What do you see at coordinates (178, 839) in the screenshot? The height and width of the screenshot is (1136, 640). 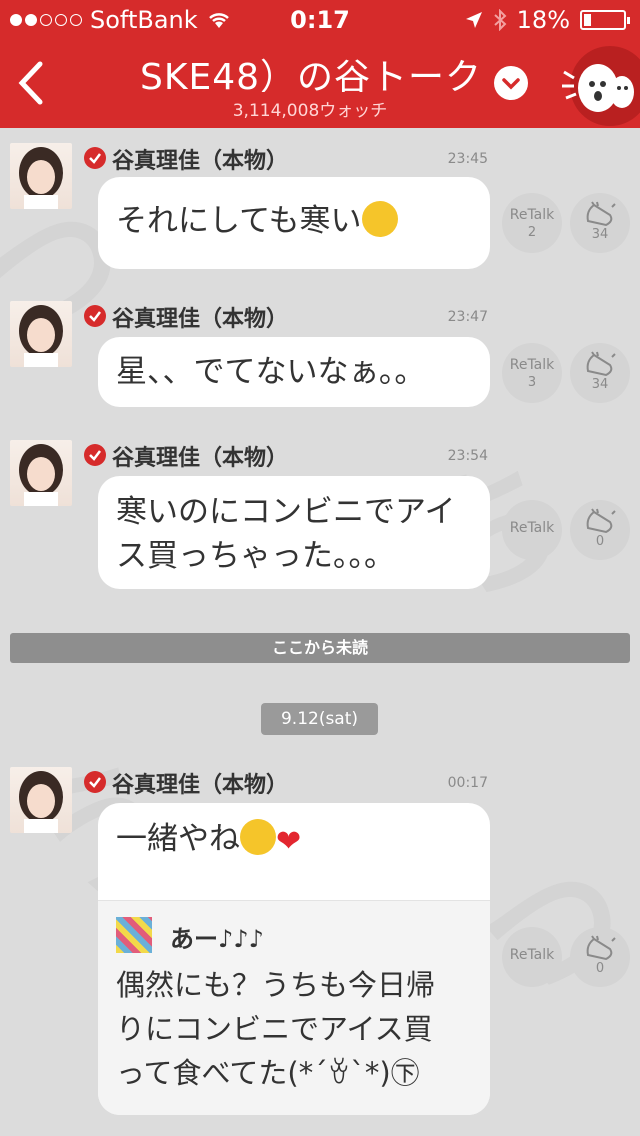 I see `message-text: 一緒やね` at bounding box center [178, 839].